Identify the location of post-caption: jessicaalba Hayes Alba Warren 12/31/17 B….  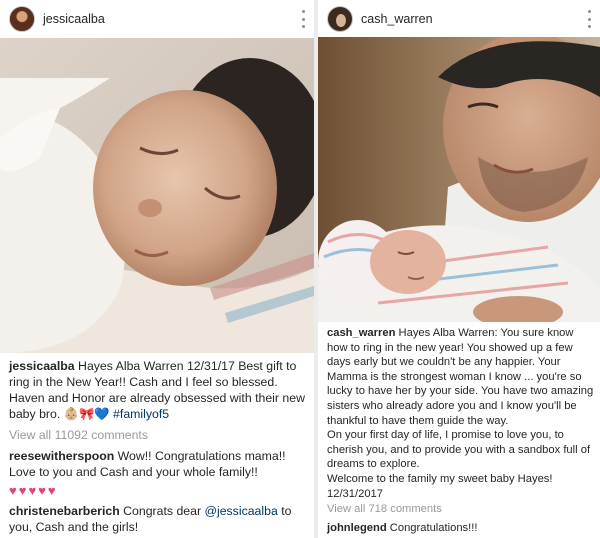
(158, 390).